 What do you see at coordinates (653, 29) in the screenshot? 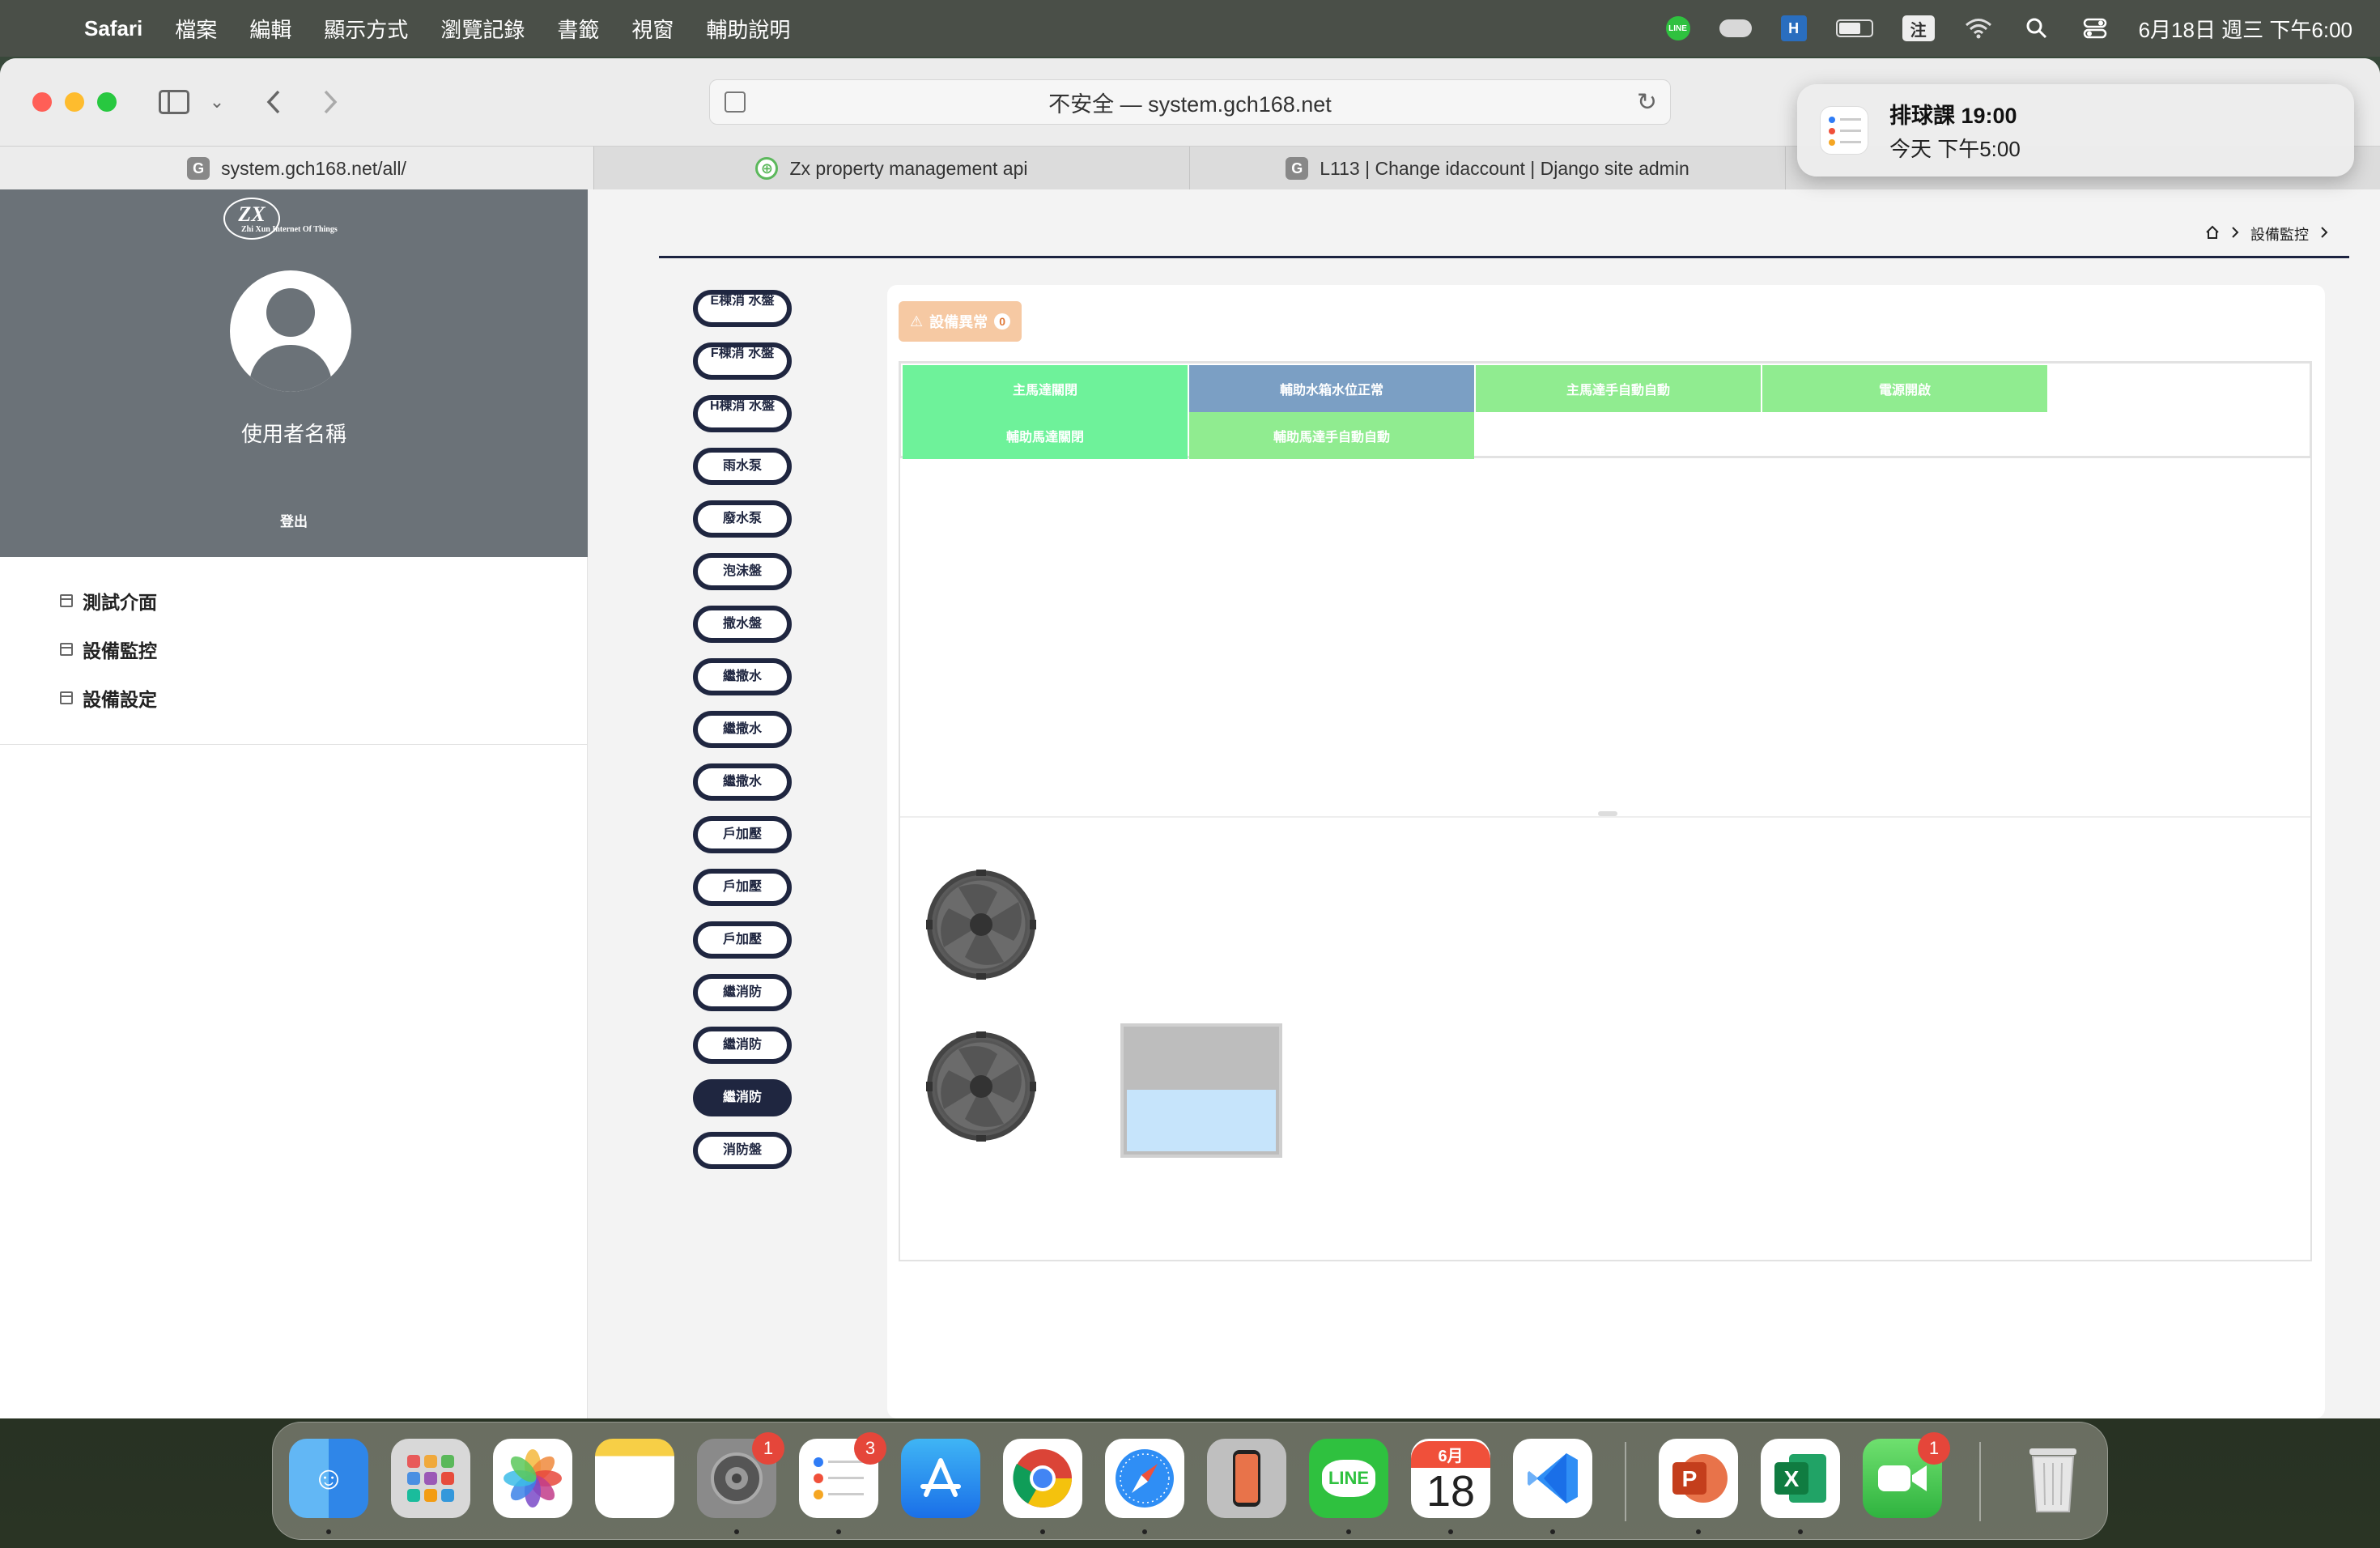
I see `menu-window: 視窗` at bounding box center [653, 29].